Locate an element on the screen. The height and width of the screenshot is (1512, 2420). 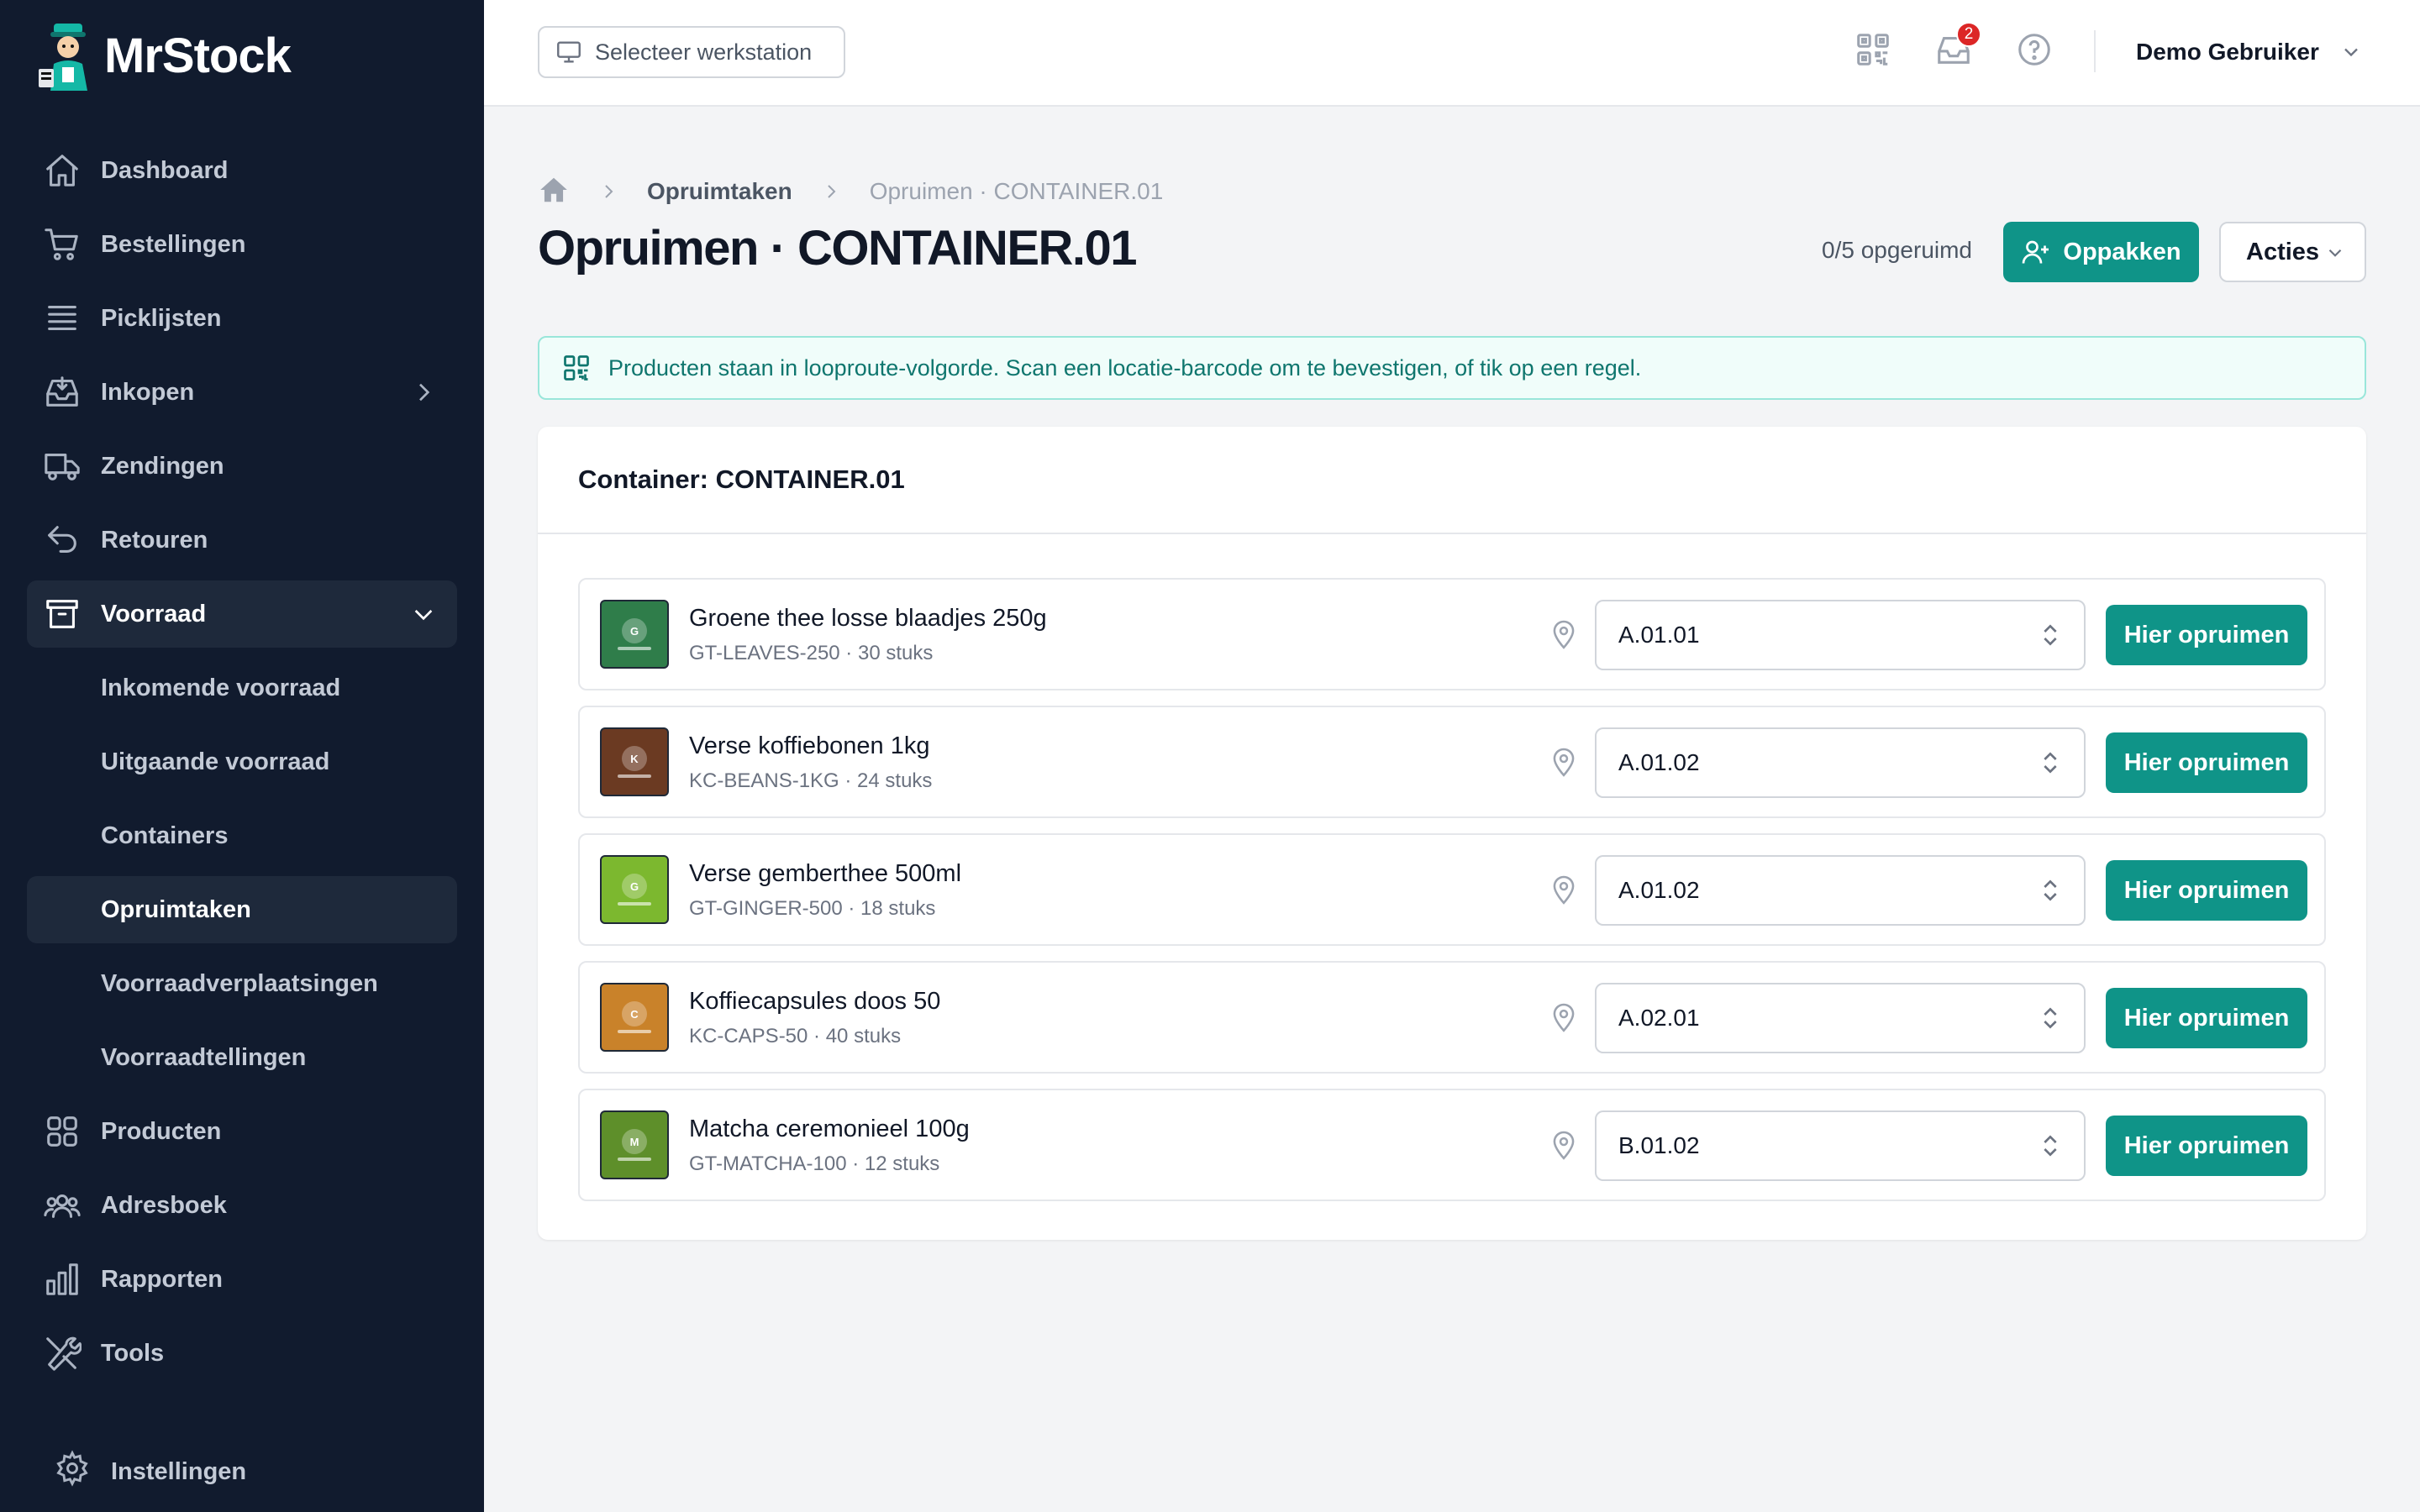
sidebar-item-producten: Producten is located at coordinates (242, 1131).